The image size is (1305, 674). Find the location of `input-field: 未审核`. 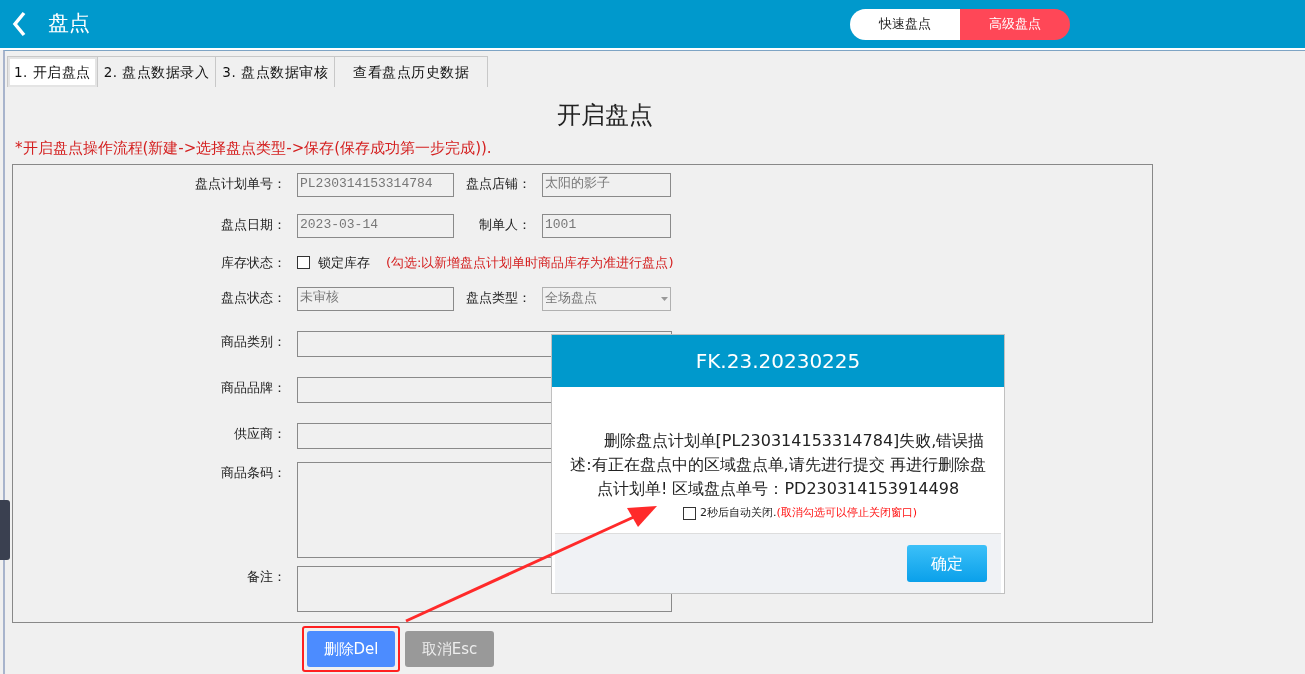

input-field: 未审核 is located at coordinates (375, 298).